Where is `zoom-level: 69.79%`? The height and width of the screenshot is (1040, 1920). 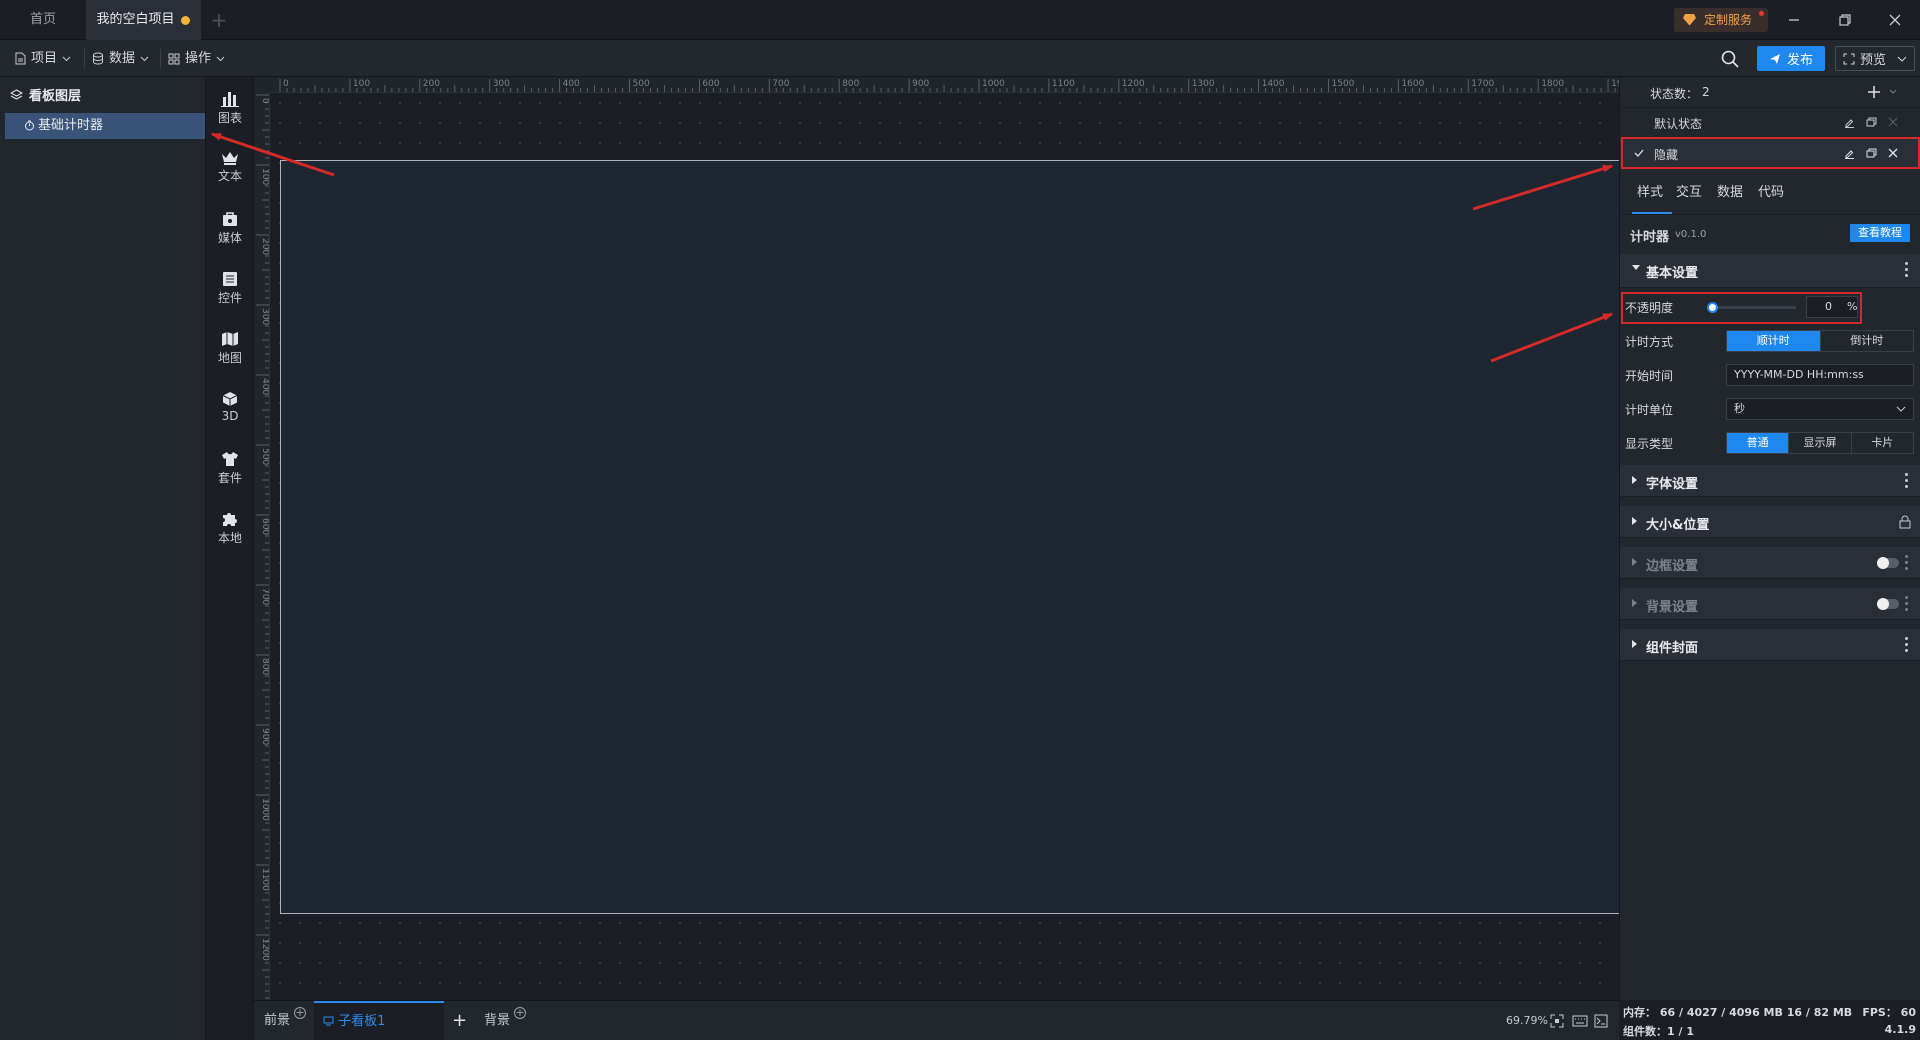
zoom-level: 69.79% is located at coordinates (1527, 1020).